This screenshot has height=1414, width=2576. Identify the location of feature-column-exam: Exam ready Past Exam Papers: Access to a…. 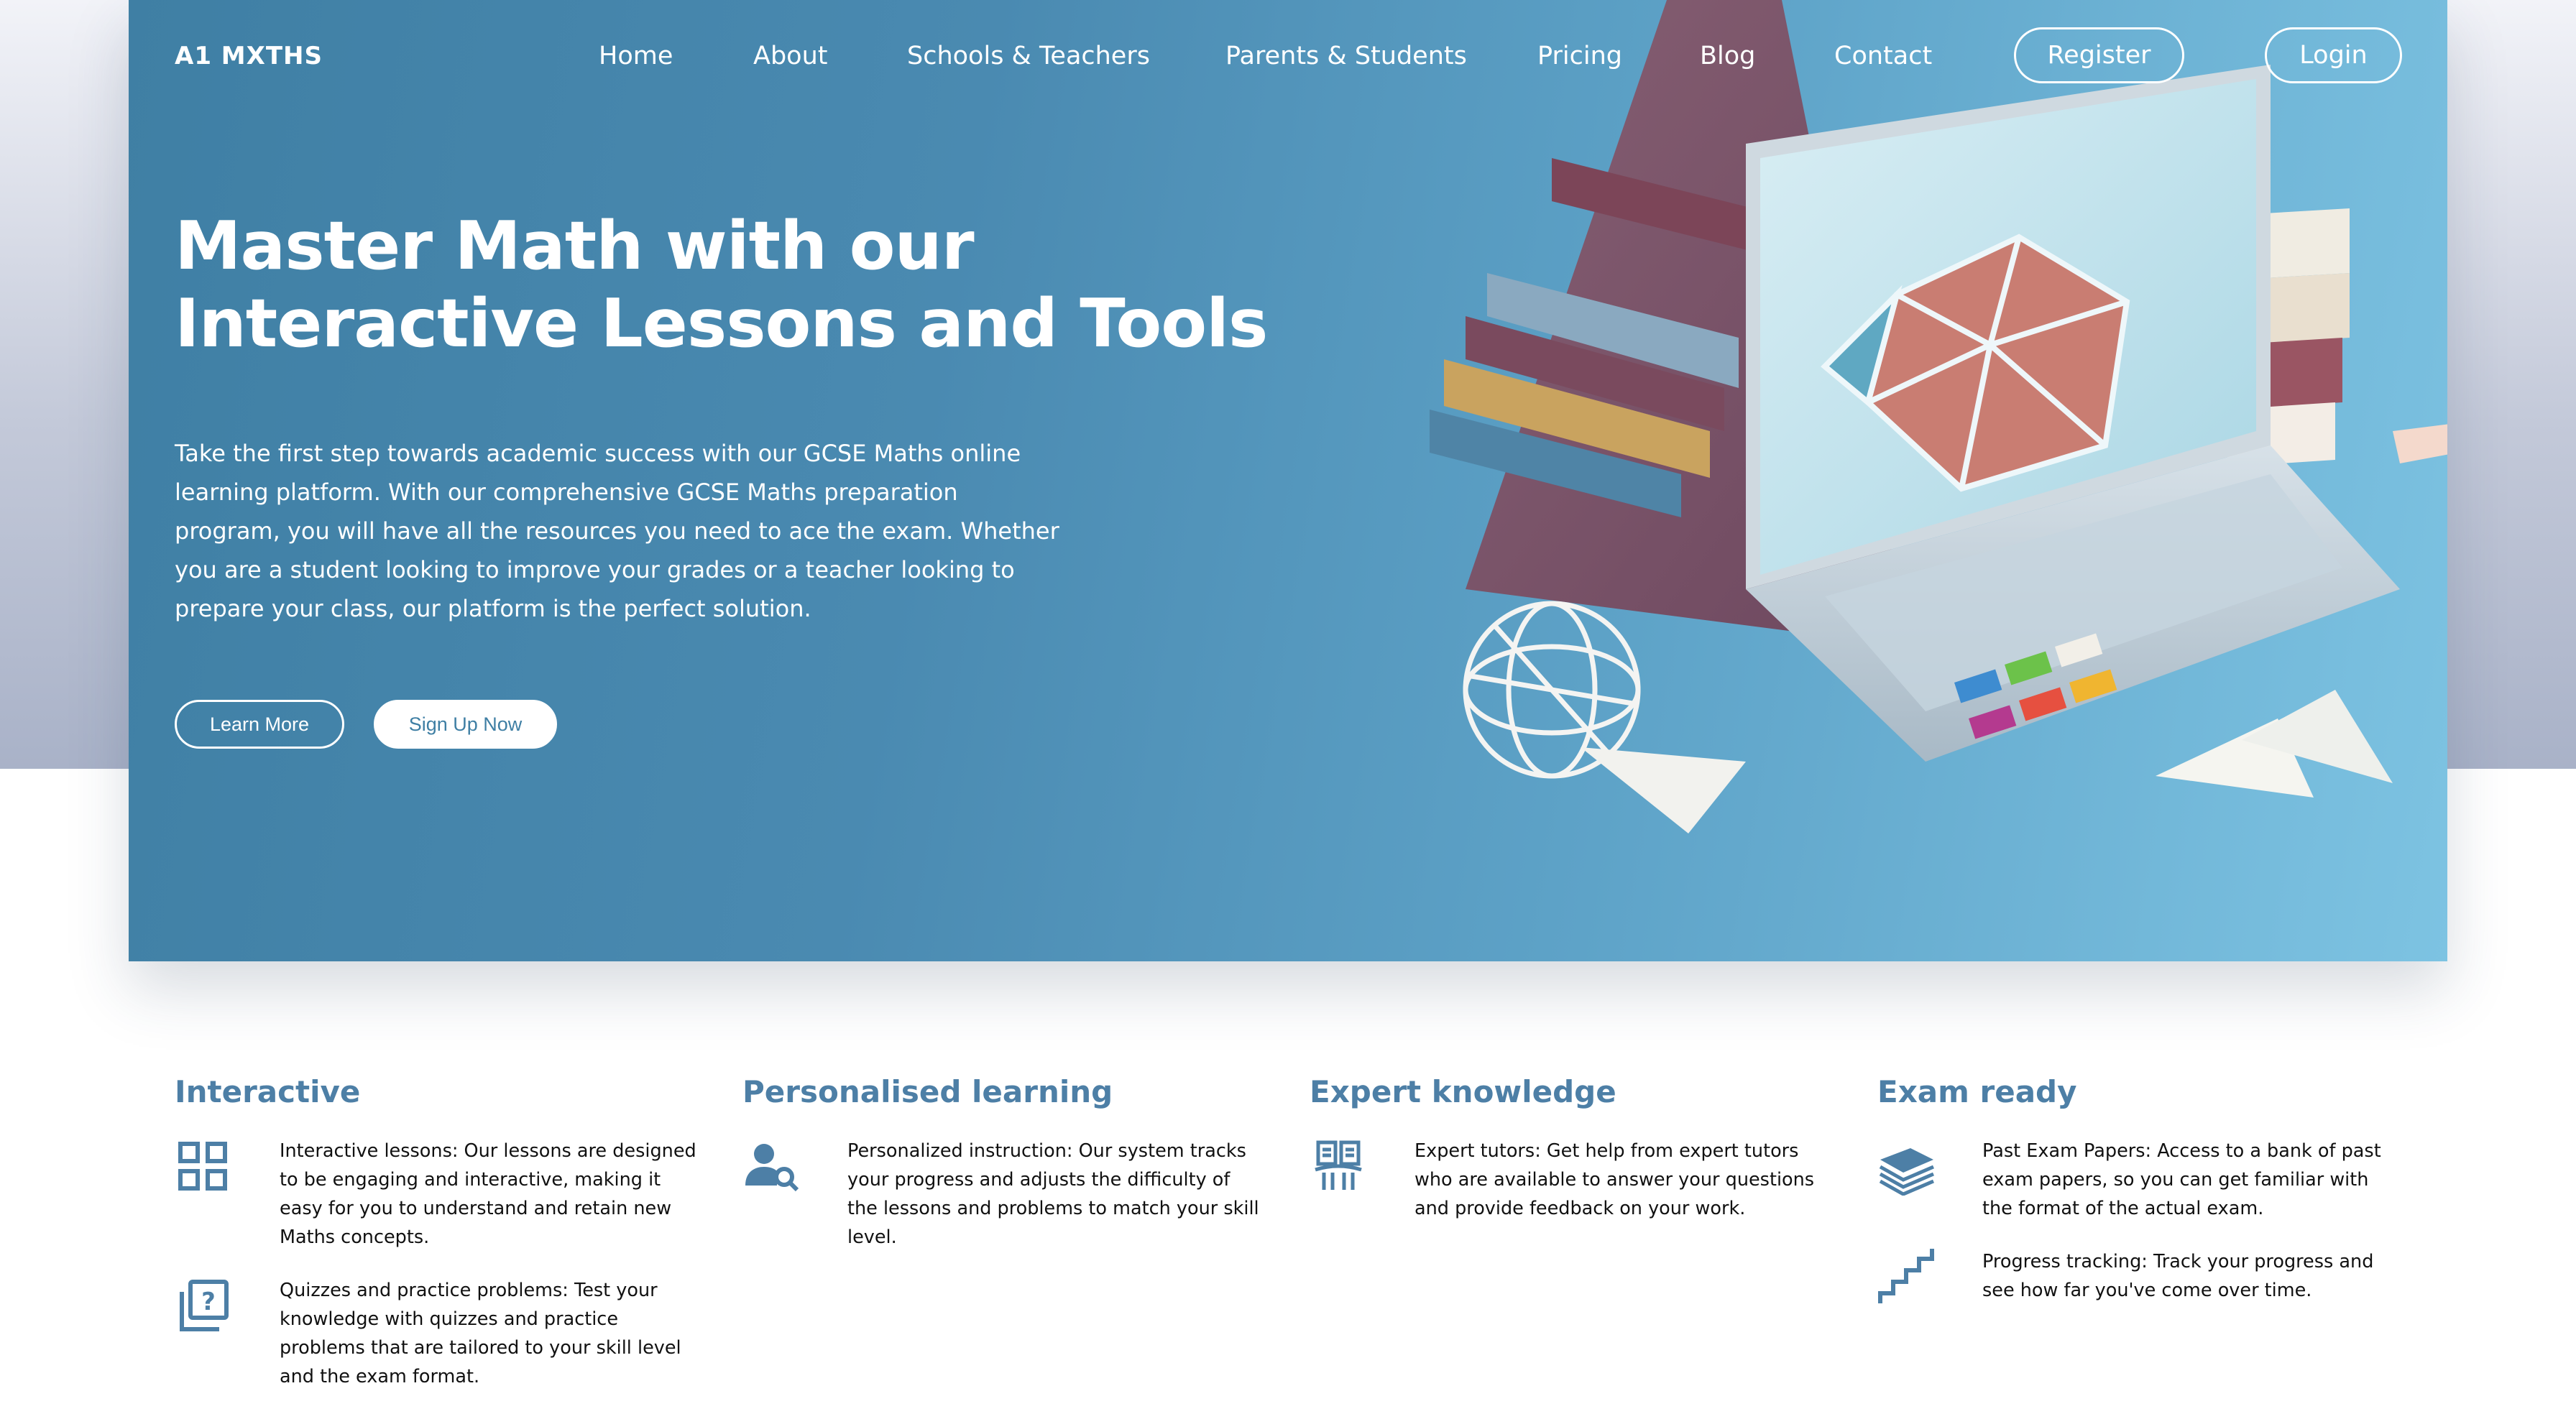
(2139, 1187).